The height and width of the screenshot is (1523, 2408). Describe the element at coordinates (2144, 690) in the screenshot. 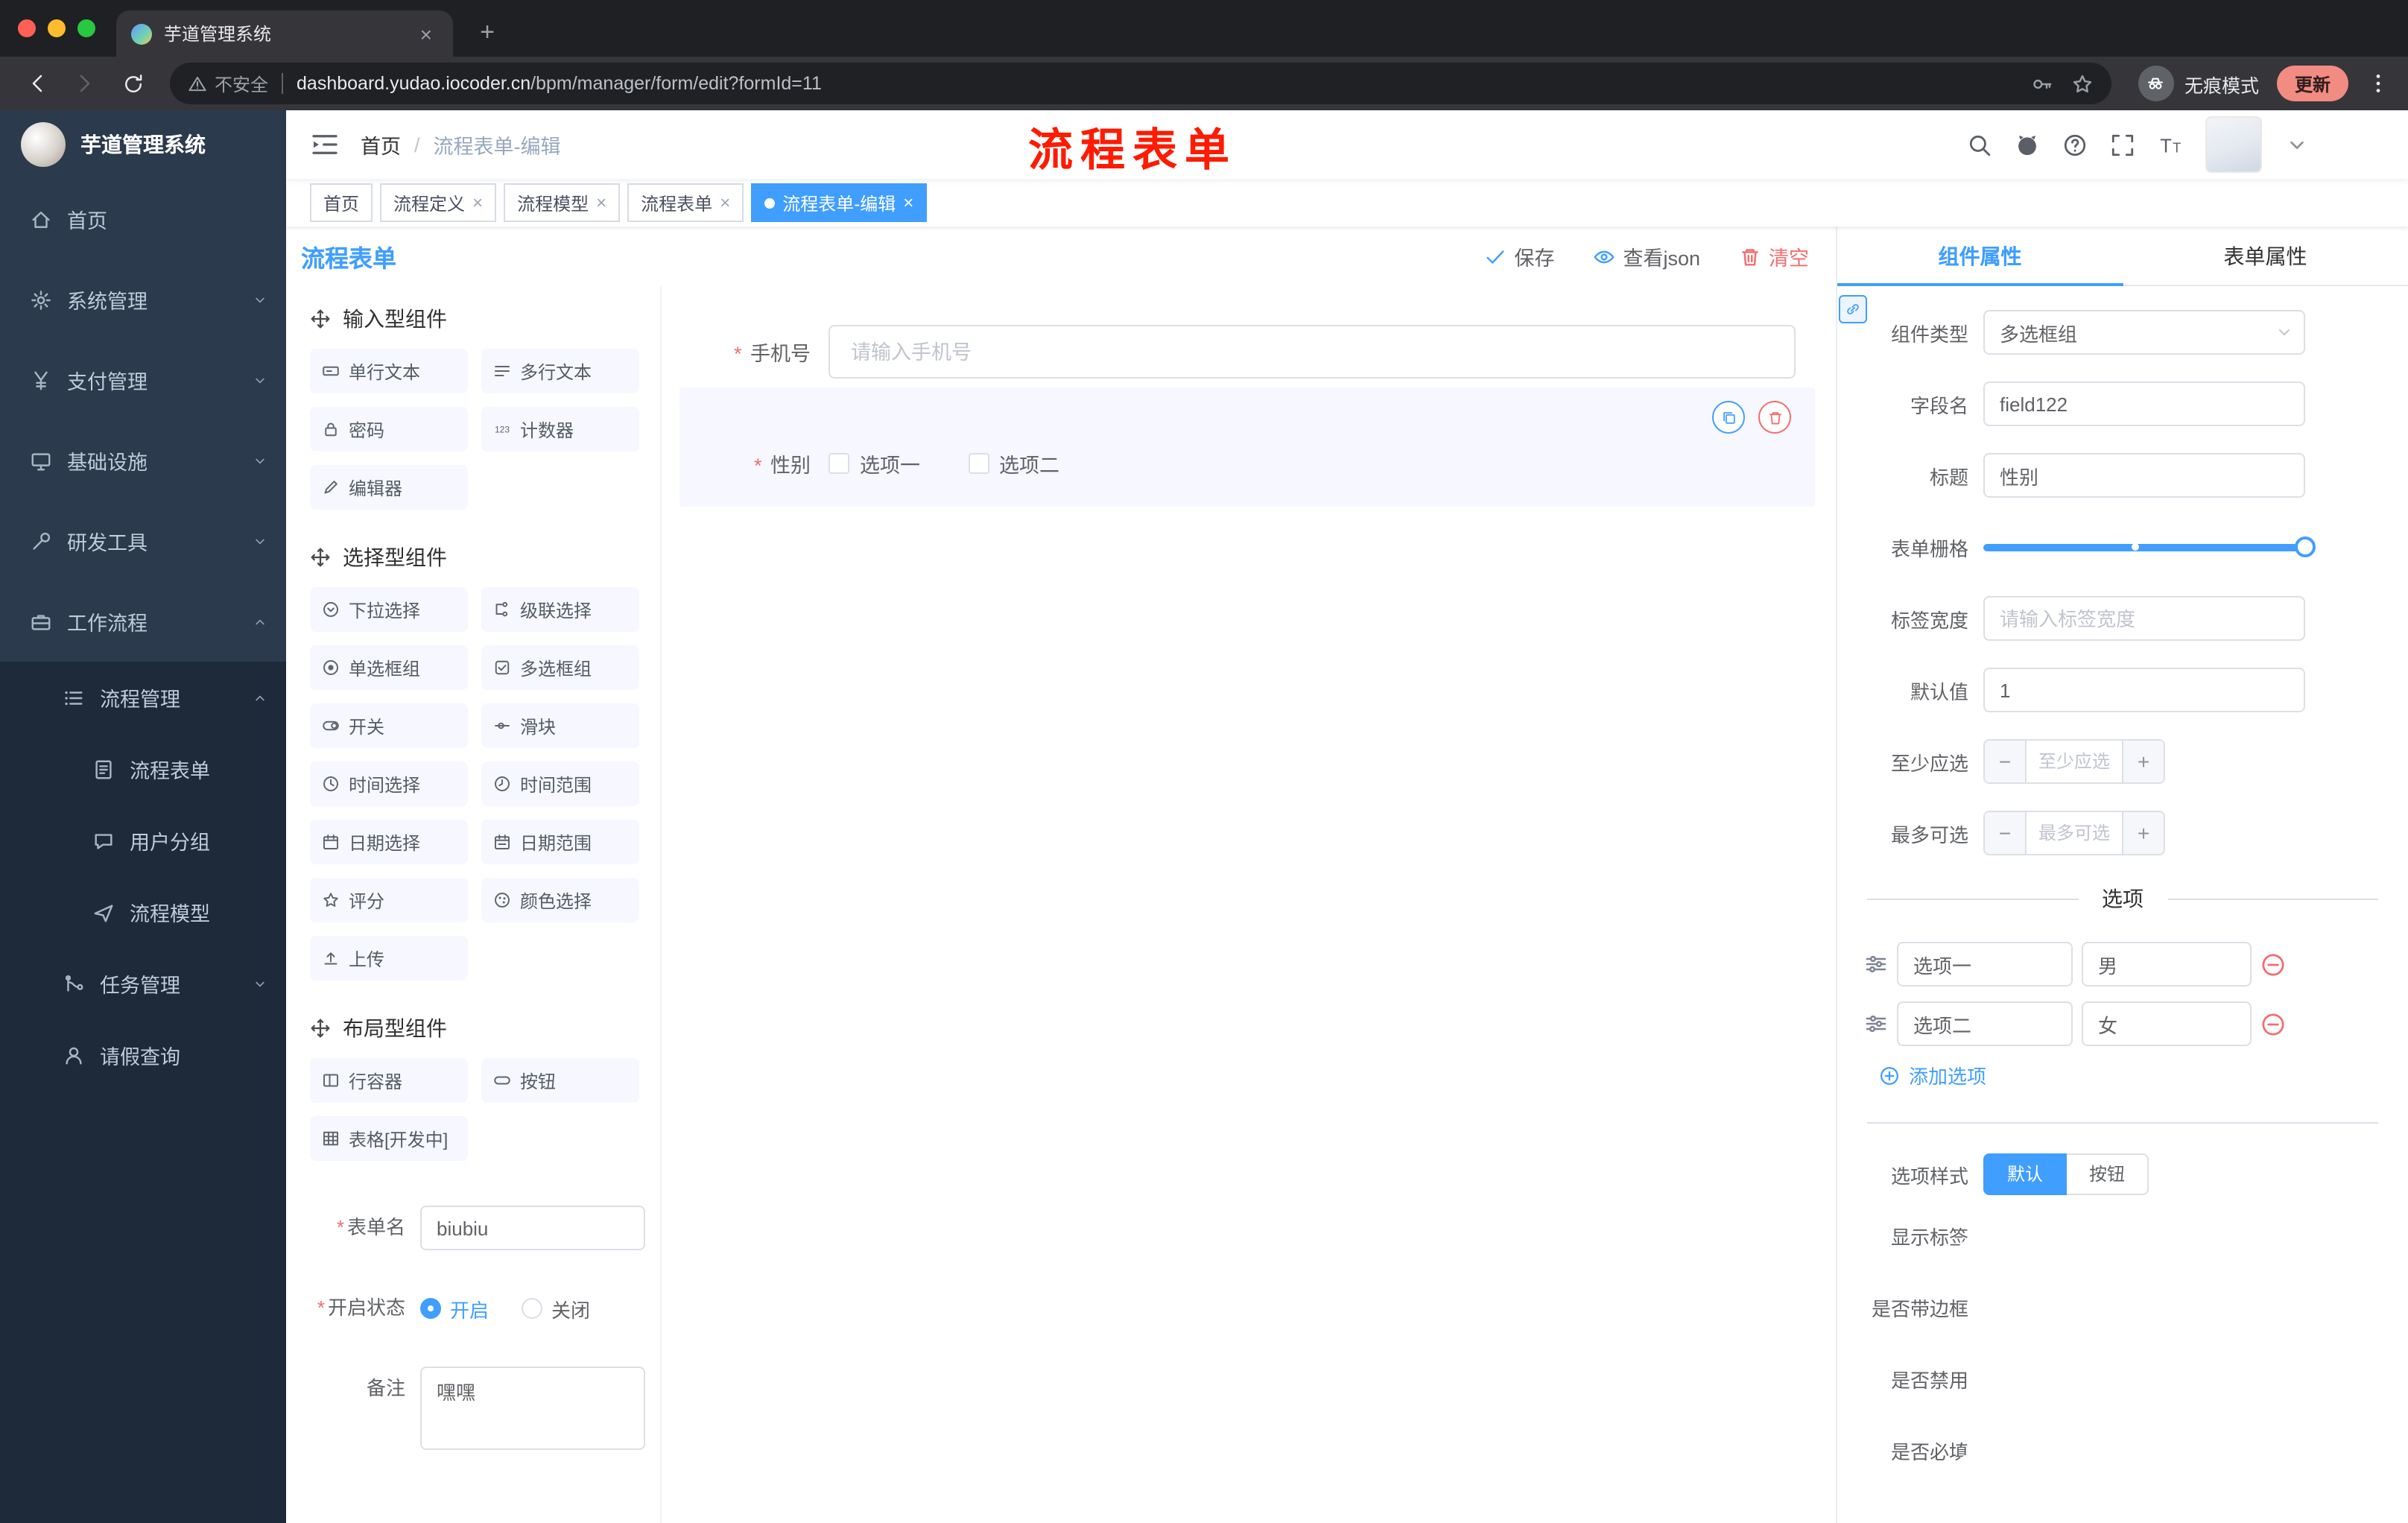

I see `default-value-input` at that location.